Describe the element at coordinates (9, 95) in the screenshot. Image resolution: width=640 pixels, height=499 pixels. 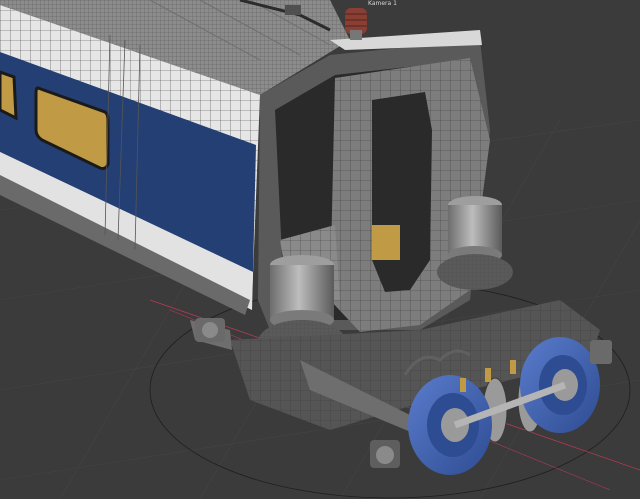
I see `window` at that location.